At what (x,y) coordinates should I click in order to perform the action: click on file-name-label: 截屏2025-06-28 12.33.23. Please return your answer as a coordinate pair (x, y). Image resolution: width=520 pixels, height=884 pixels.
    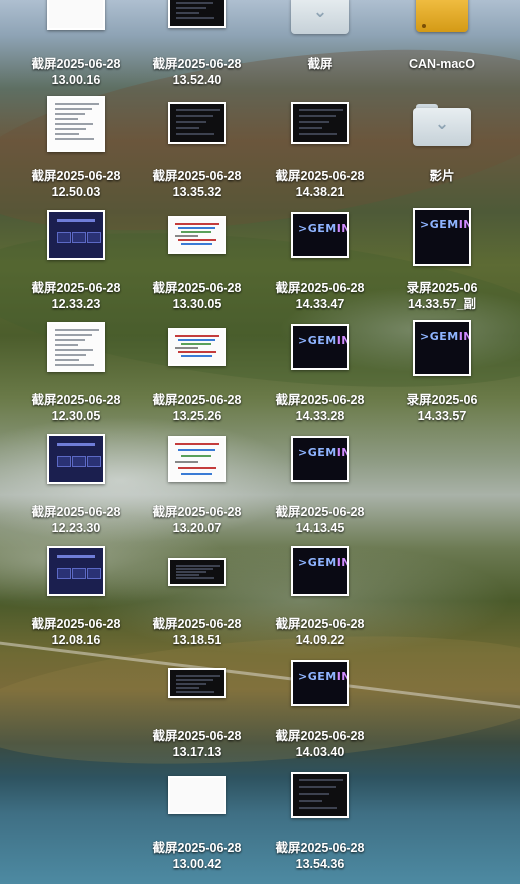
    Looking at the image, I should click on (76, 296).